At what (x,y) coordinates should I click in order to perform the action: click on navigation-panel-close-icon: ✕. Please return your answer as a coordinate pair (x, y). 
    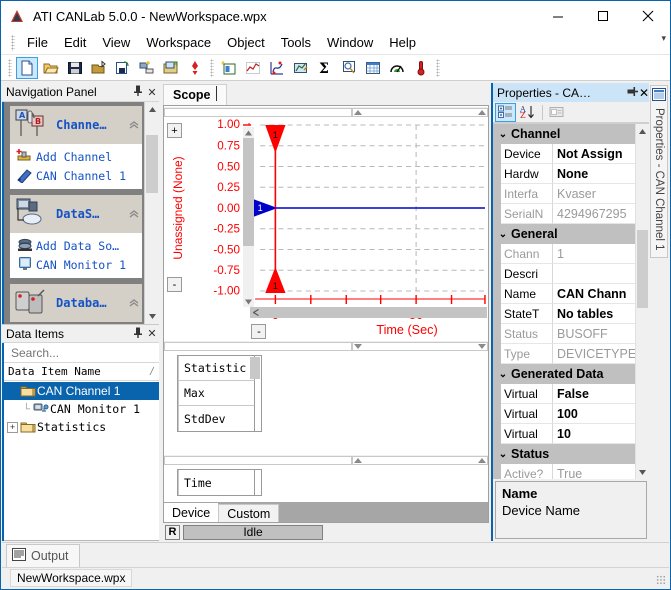
    Looking at the image, I should click on (152, 92).